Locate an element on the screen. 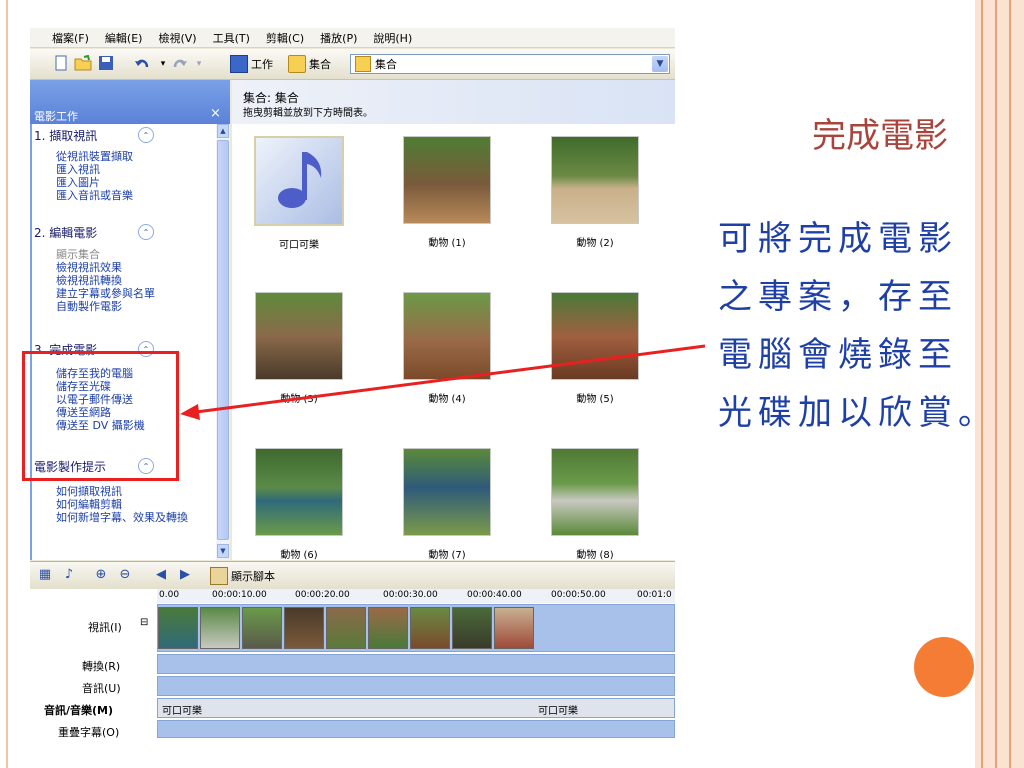  ruler-tick: 00:00:30.00 is located at coordinates (410, 595).